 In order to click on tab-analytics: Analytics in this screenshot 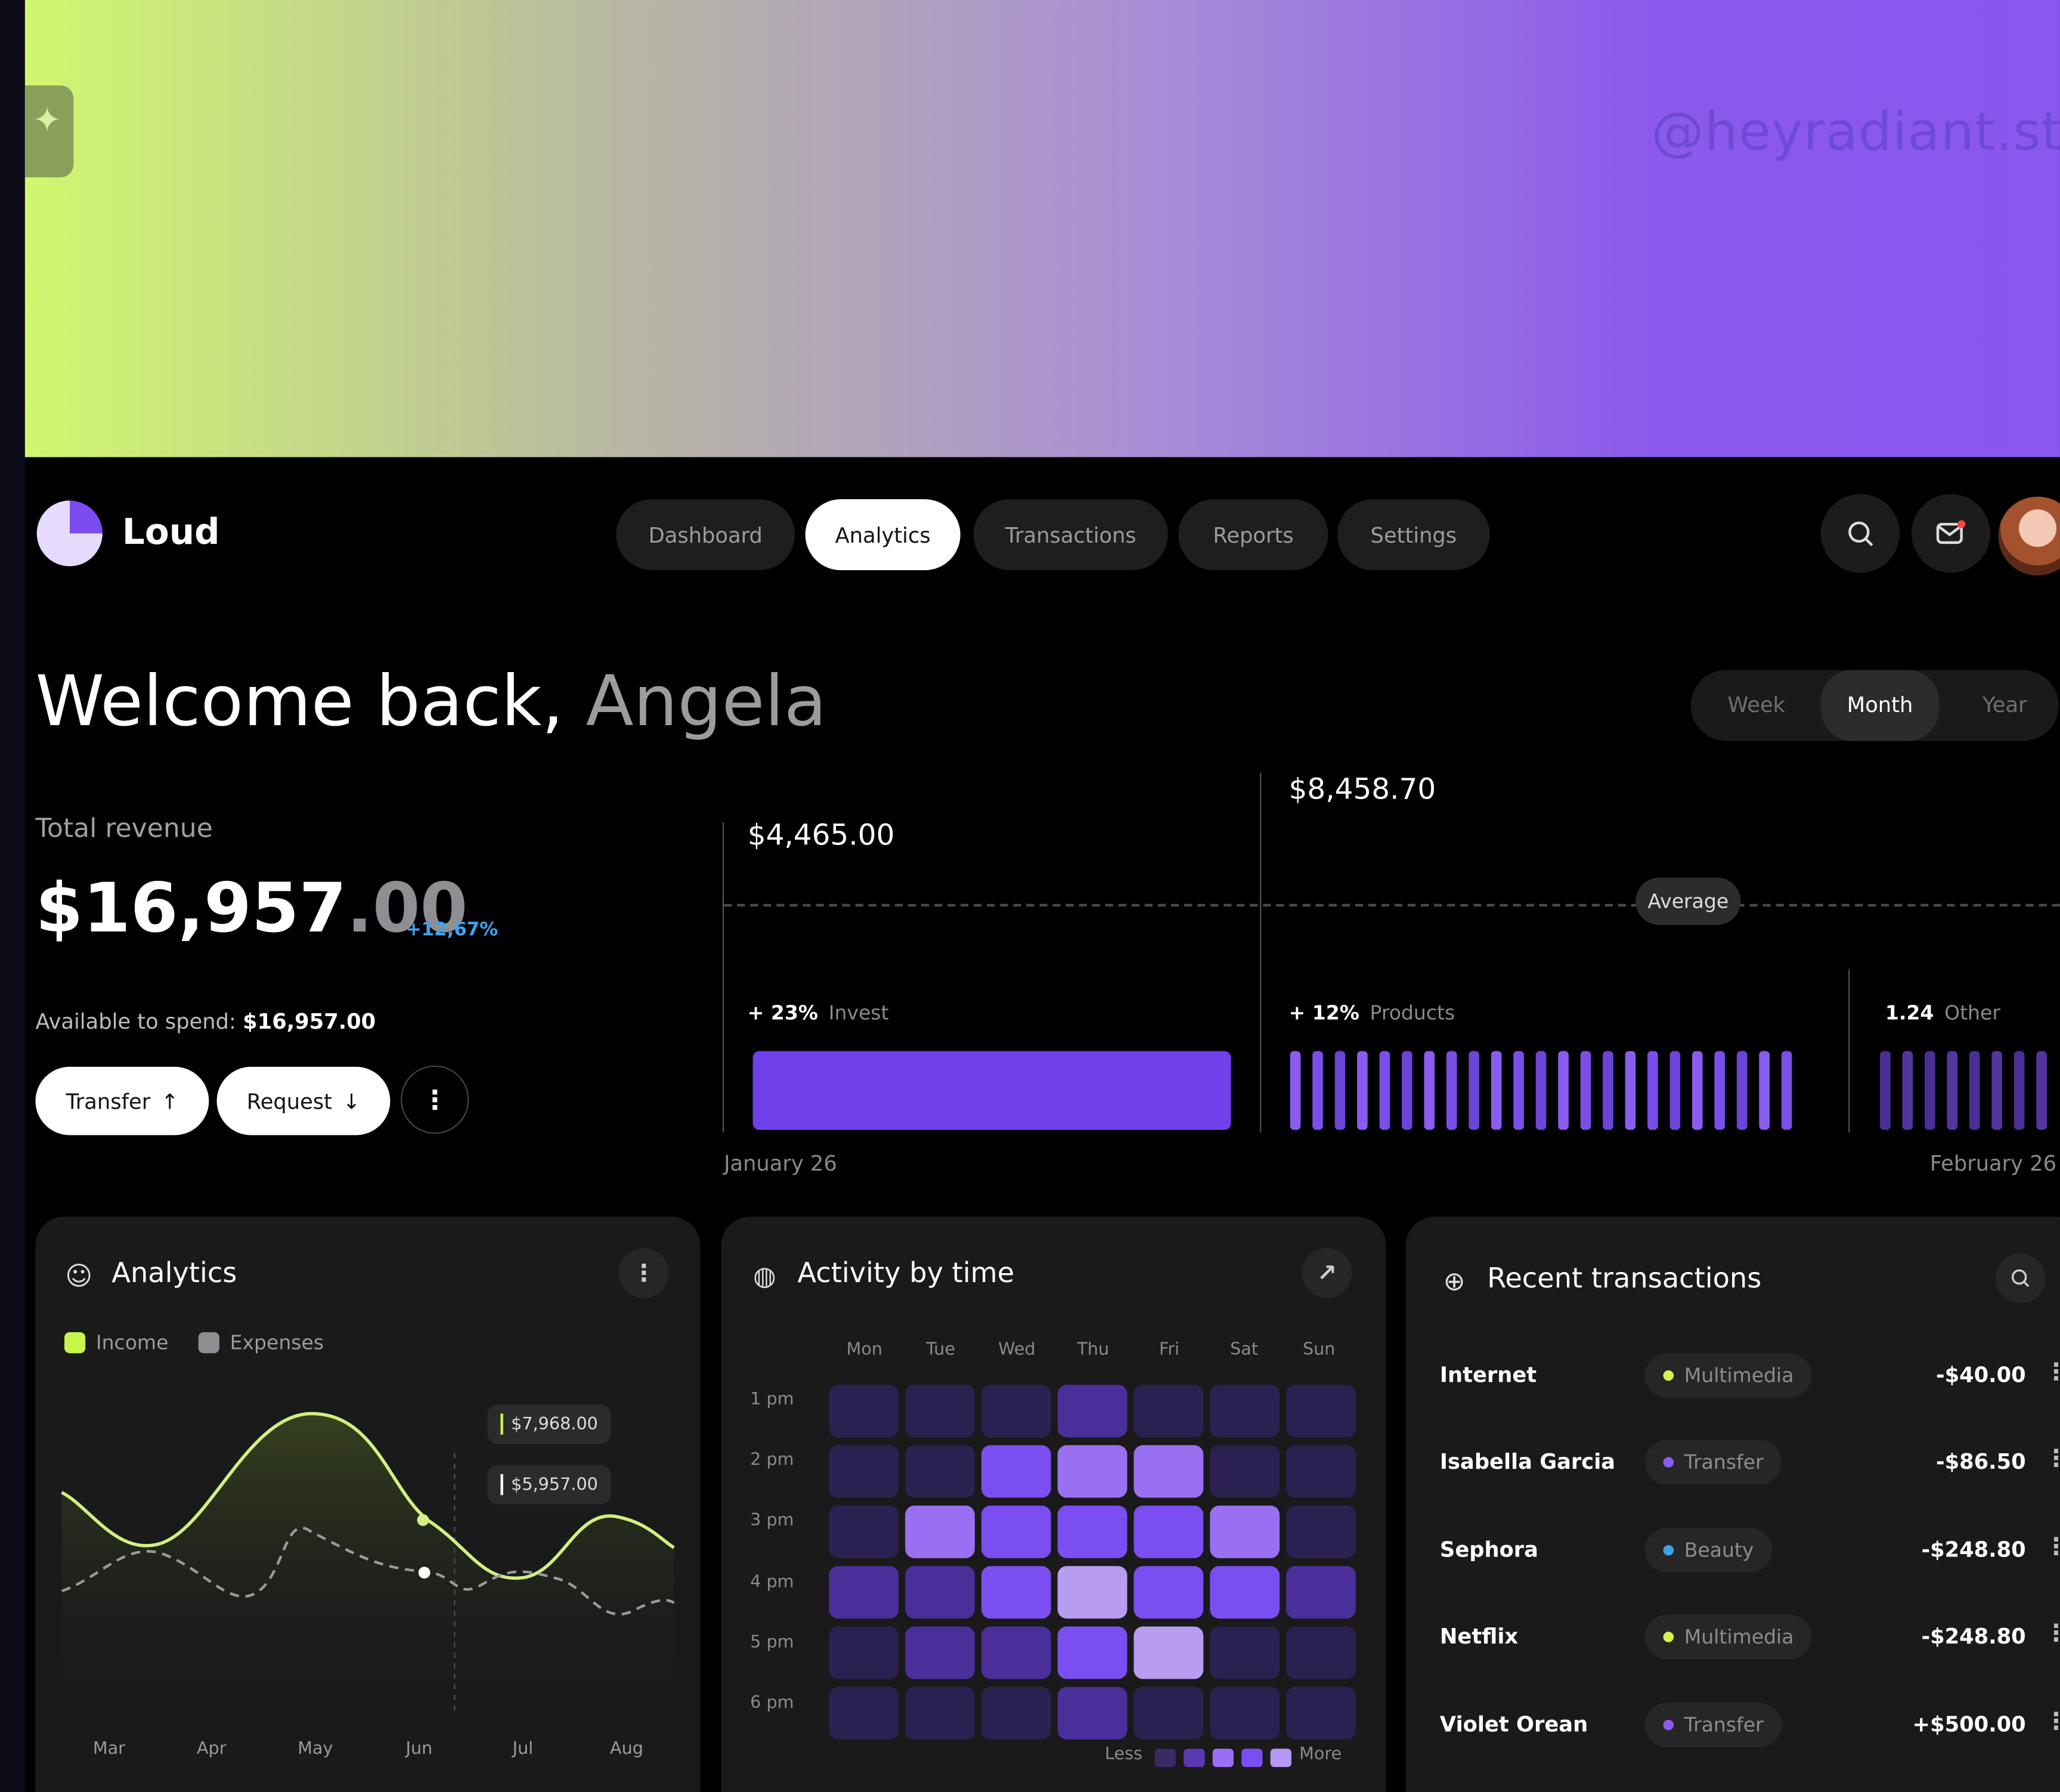, I will do `click(883, 535)`.